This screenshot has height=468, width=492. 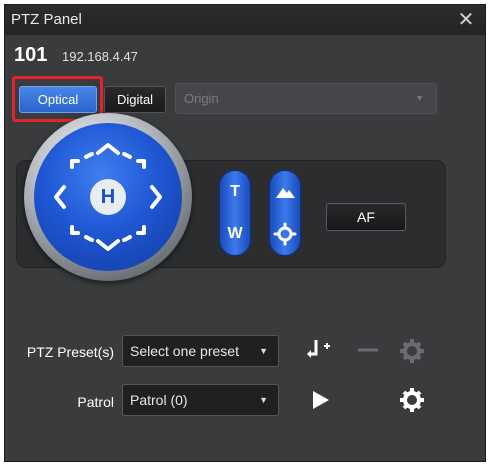 I want to click on ptz-joystick: H, so click(x=108, y=197).